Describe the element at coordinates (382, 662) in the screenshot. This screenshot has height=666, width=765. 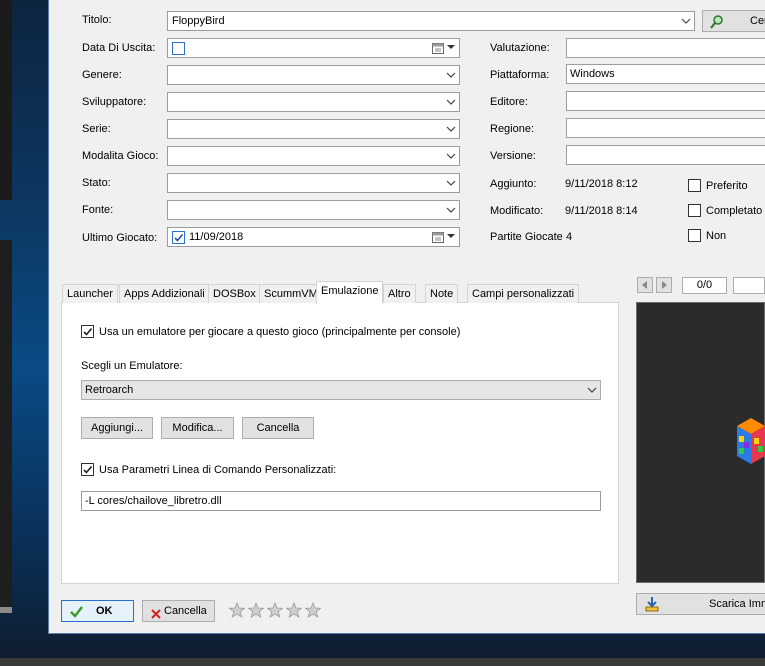
I see `taskbar` at that location.